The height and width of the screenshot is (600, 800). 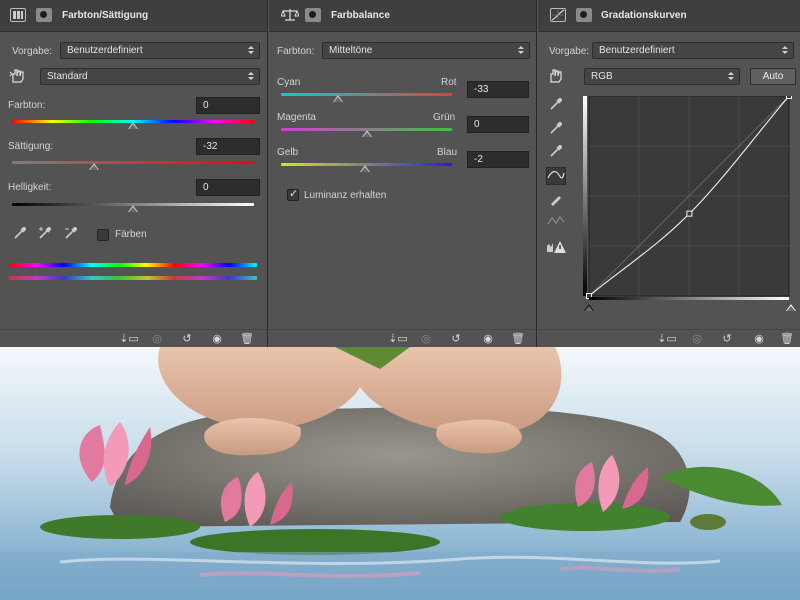 What do you see at coordinates (150, 76) in the screenshot?
I see `channel-dropdown: Standard` at bounding box center [150, 76].